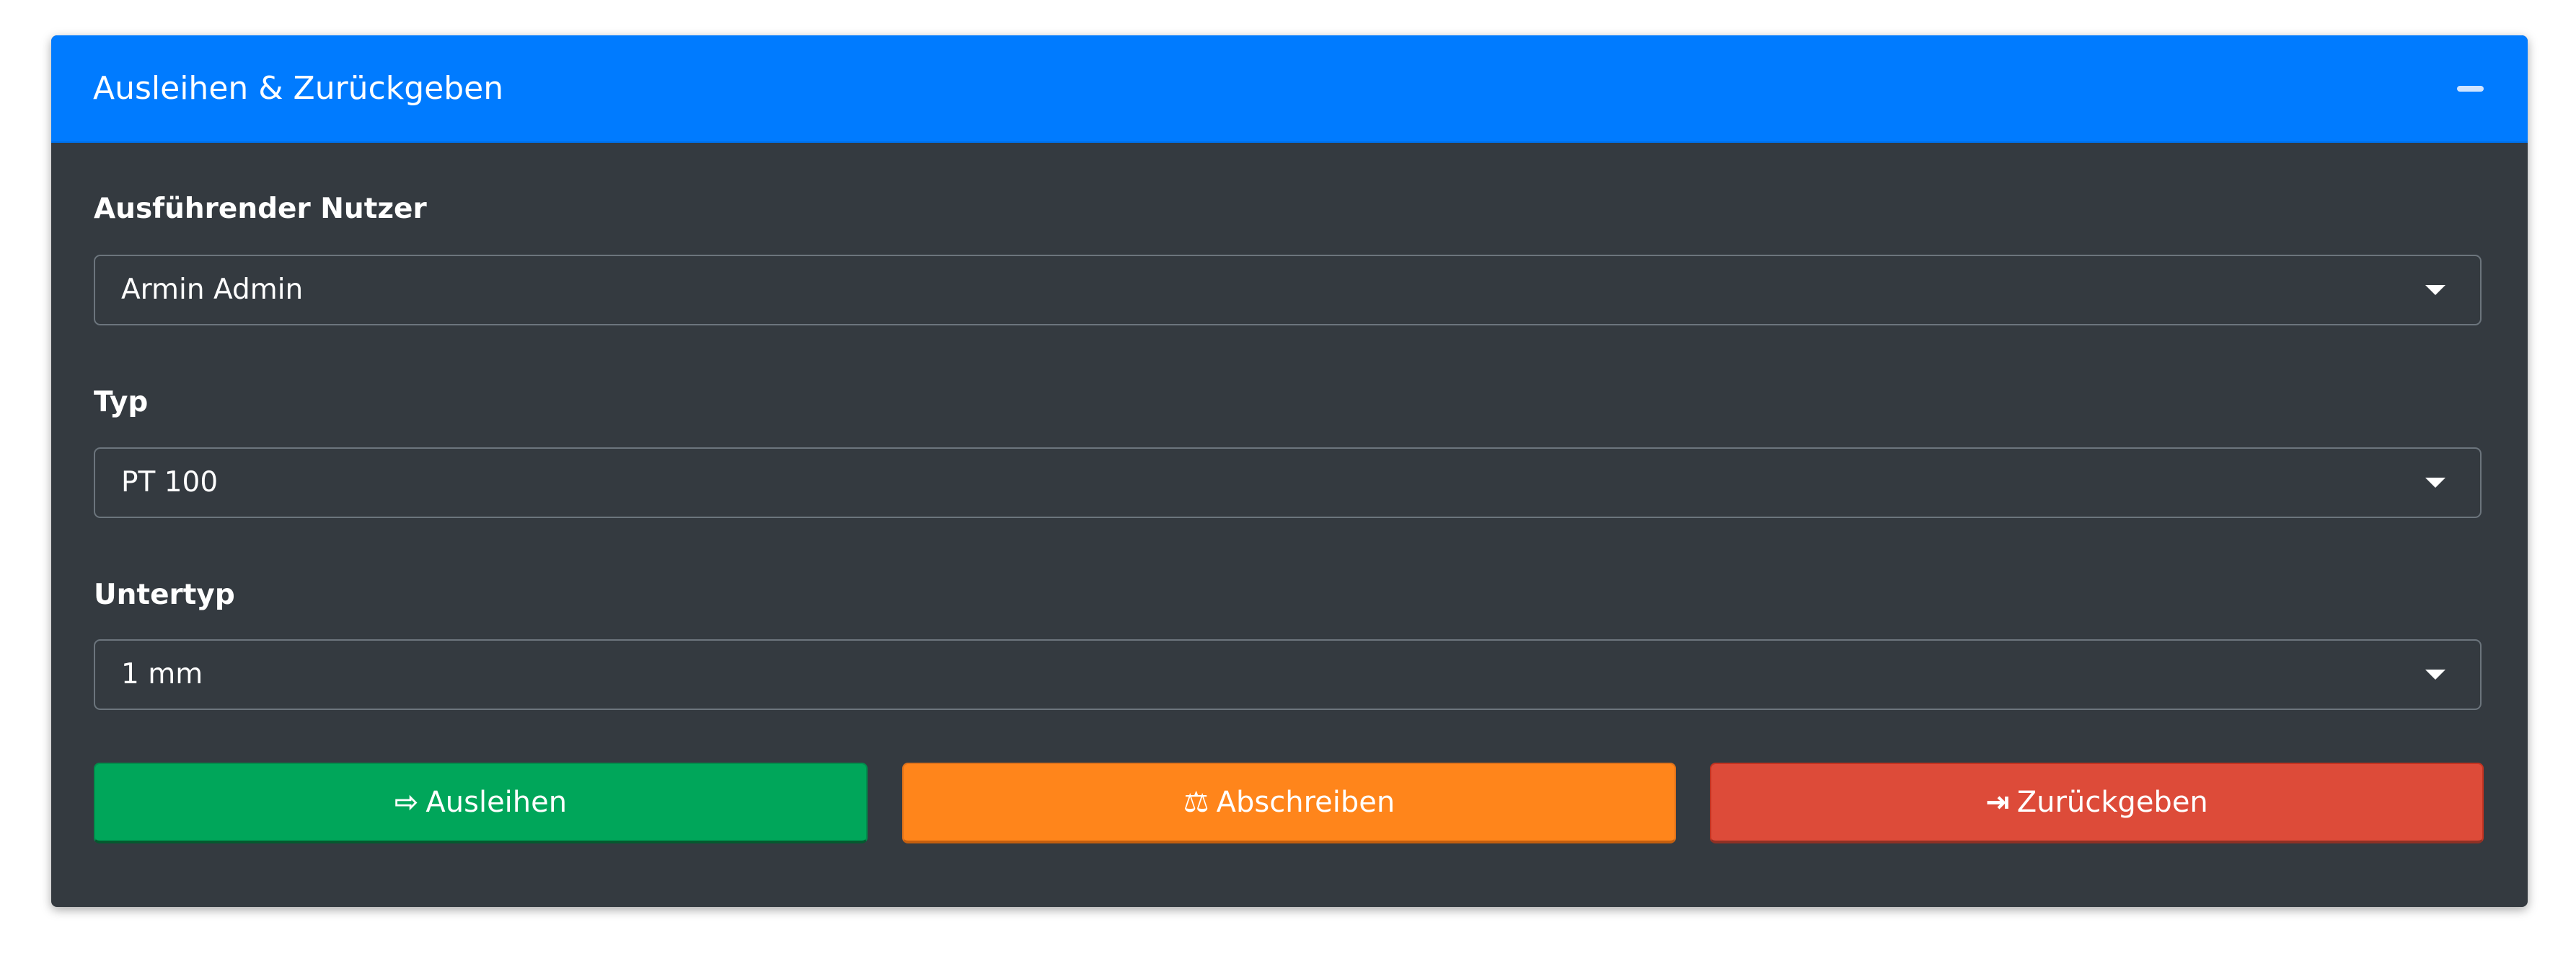  I want to click on lend-button: ⇨ Ausleihen, so click(481, 803).